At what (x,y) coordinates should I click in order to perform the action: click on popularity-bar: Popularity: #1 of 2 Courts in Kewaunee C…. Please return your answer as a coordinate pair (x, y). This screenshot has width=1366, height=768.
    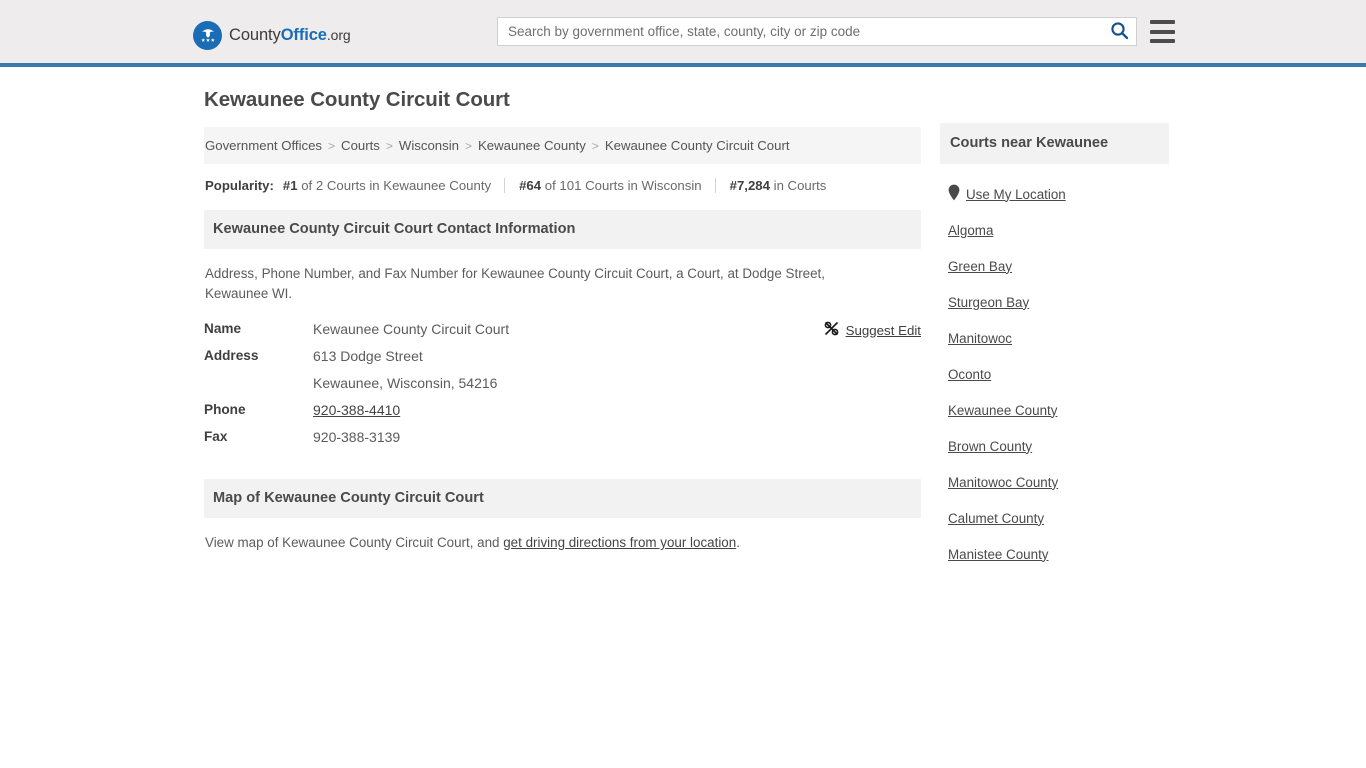
    Looking at the image, I should click on (562, 185).